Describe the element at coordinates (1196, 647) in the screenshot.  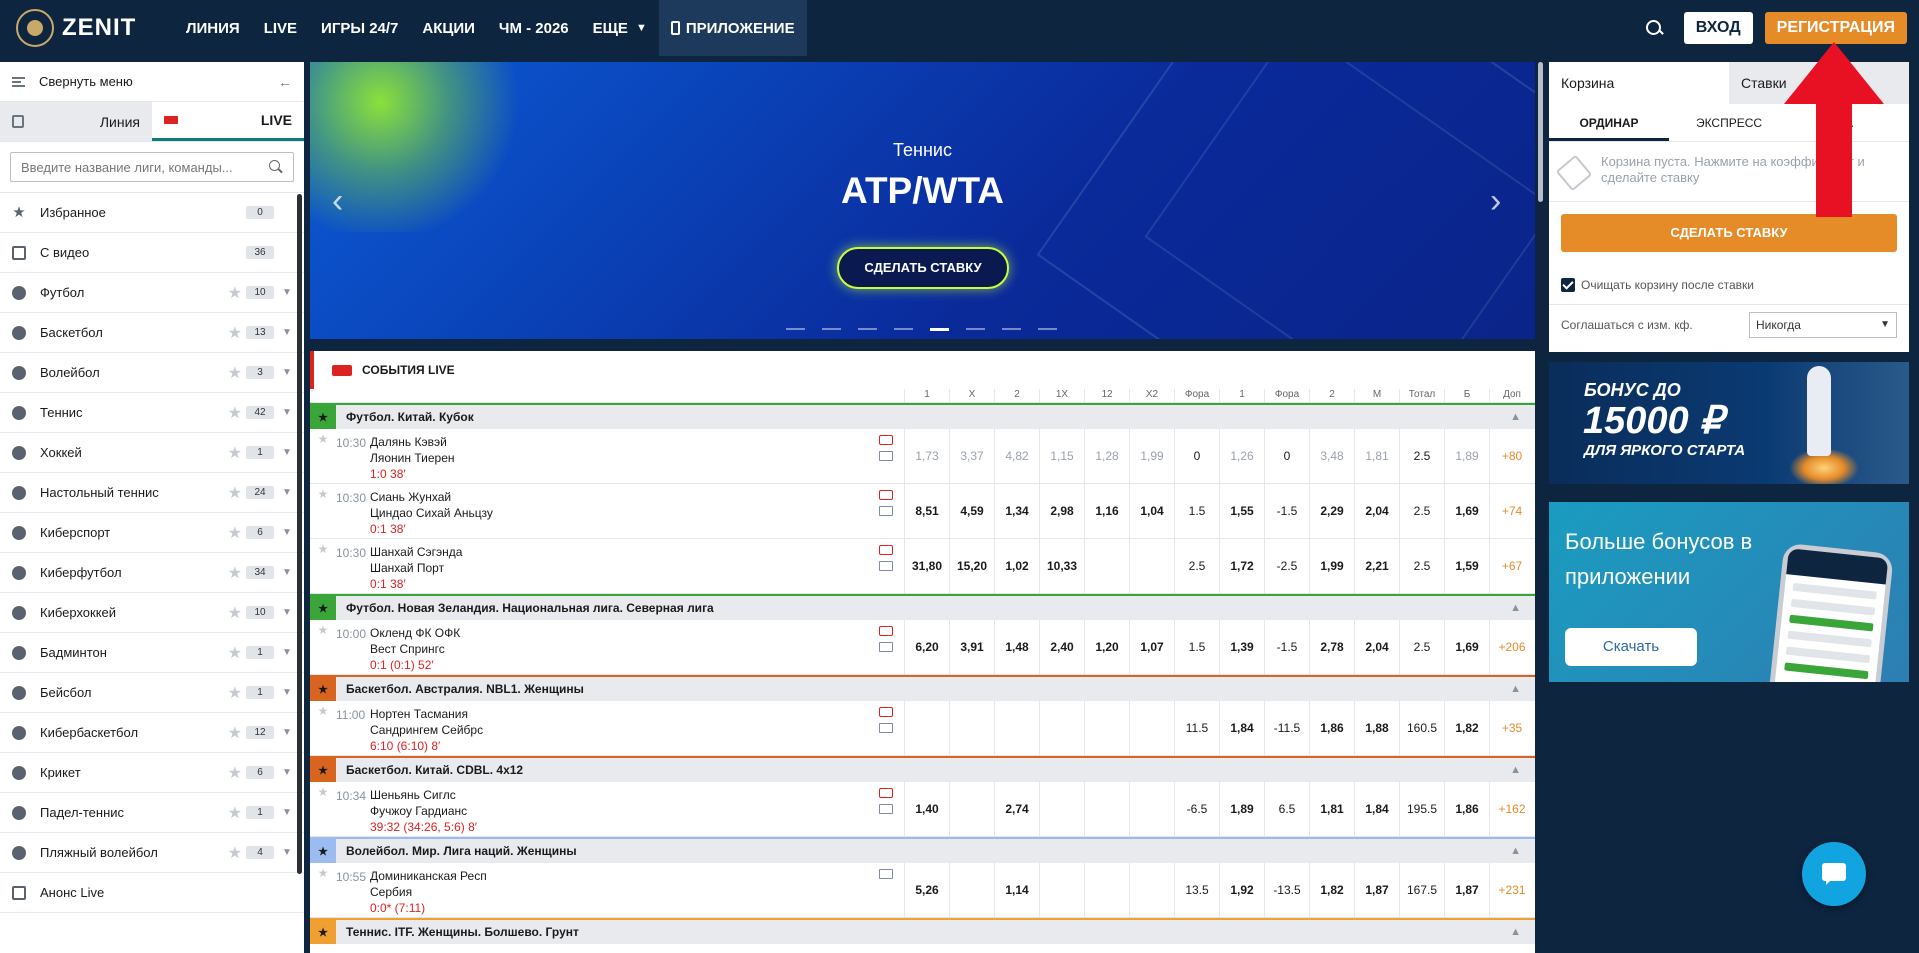
I see `odds-cell: 1.5` at that location.